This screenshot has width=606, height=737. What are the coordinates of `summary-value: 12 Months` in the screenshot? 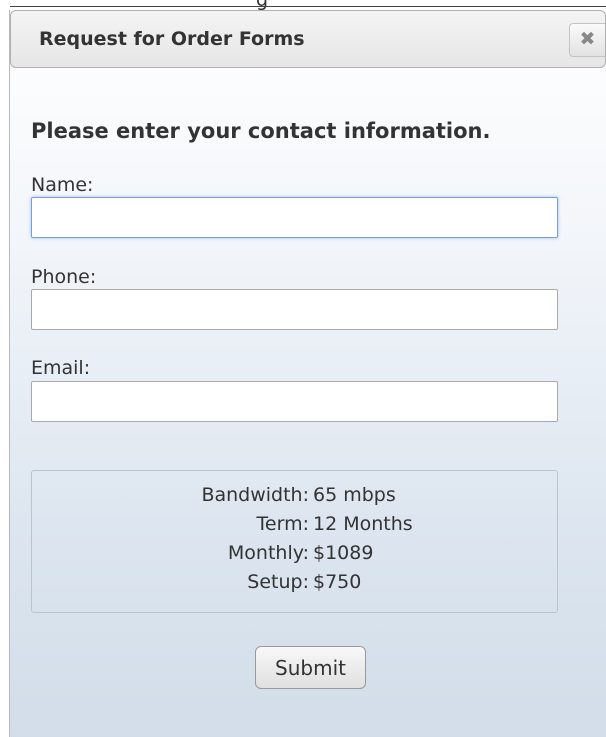 It's located at (363, 524).